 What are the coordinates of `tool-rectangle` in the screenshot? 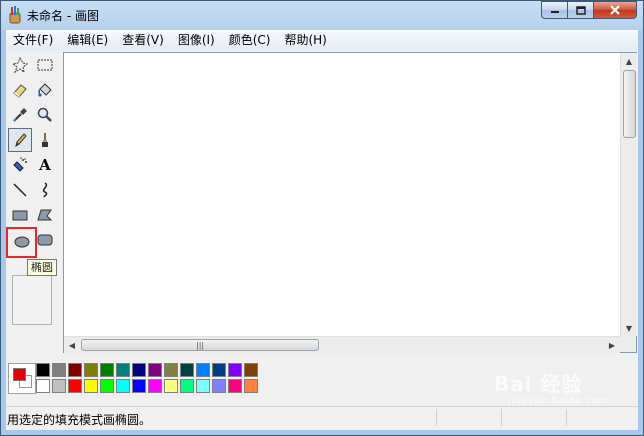 It's located at (20, 215).